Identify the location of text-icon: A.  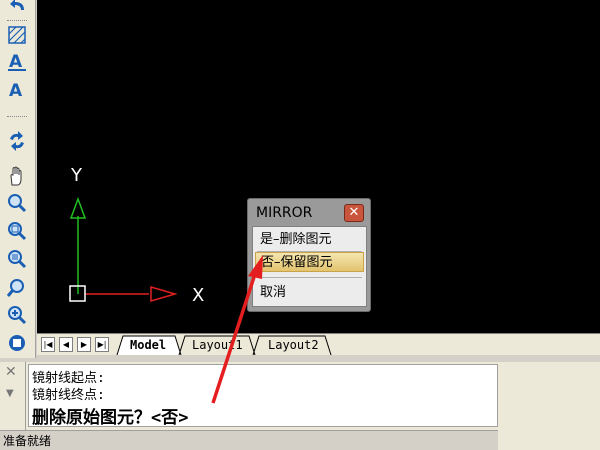
(17, 89).